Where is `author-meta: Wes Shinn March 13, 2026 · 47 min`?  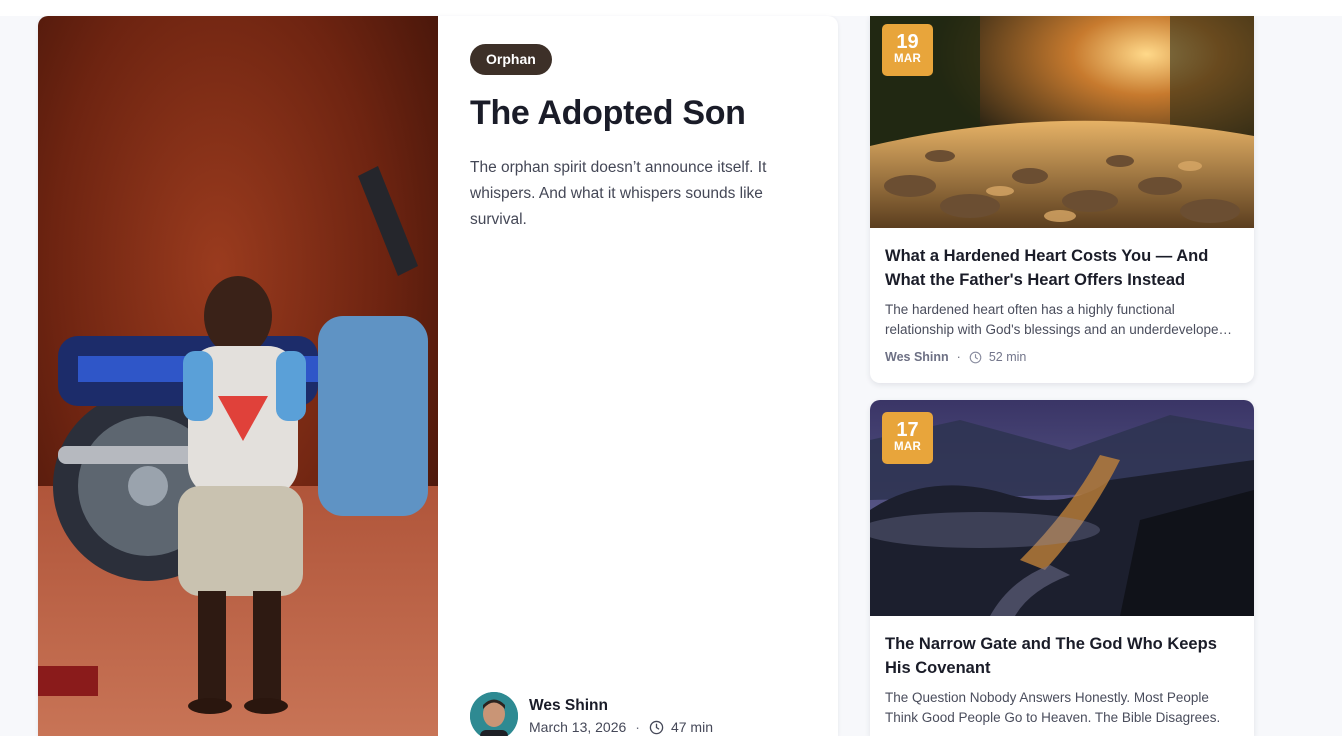 author-meta: Wes Shinn March 13, 2026 · 47 min is located at coordinates (621, 714).